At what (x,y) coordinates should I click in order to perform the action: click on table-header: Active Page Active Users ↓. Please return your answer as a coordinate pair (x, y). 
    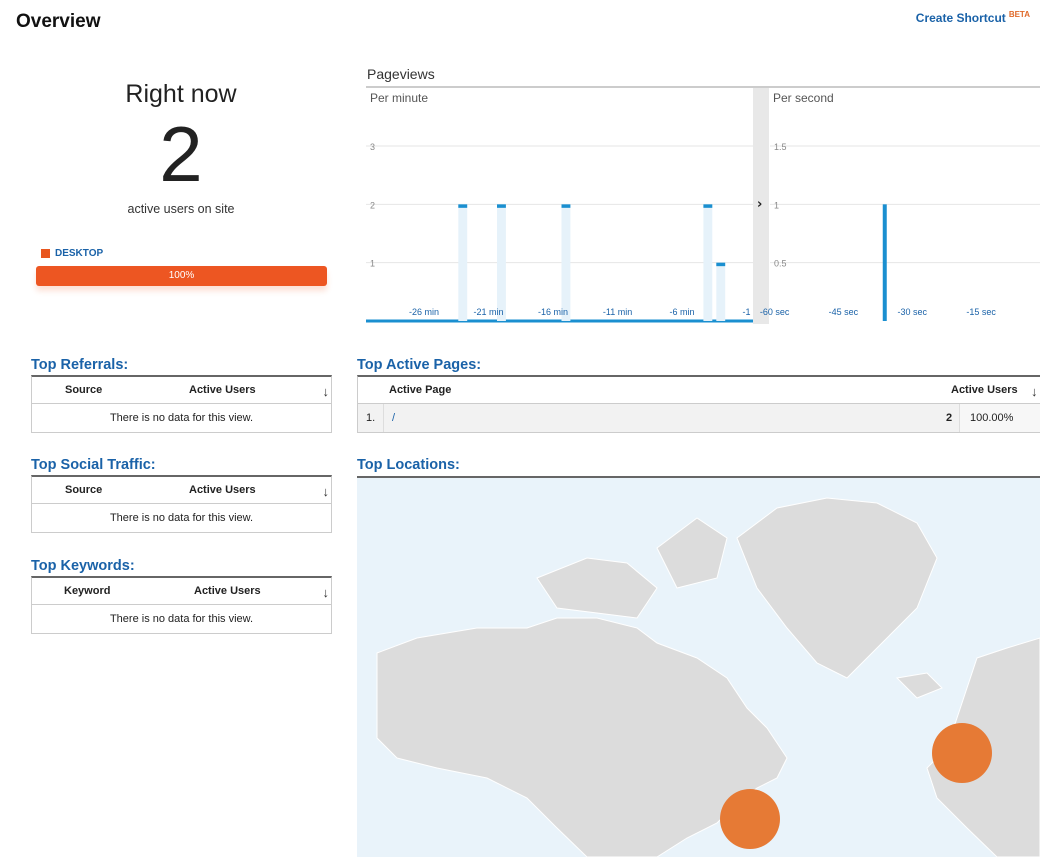
    Looking at the image, I should click on (699, 390).